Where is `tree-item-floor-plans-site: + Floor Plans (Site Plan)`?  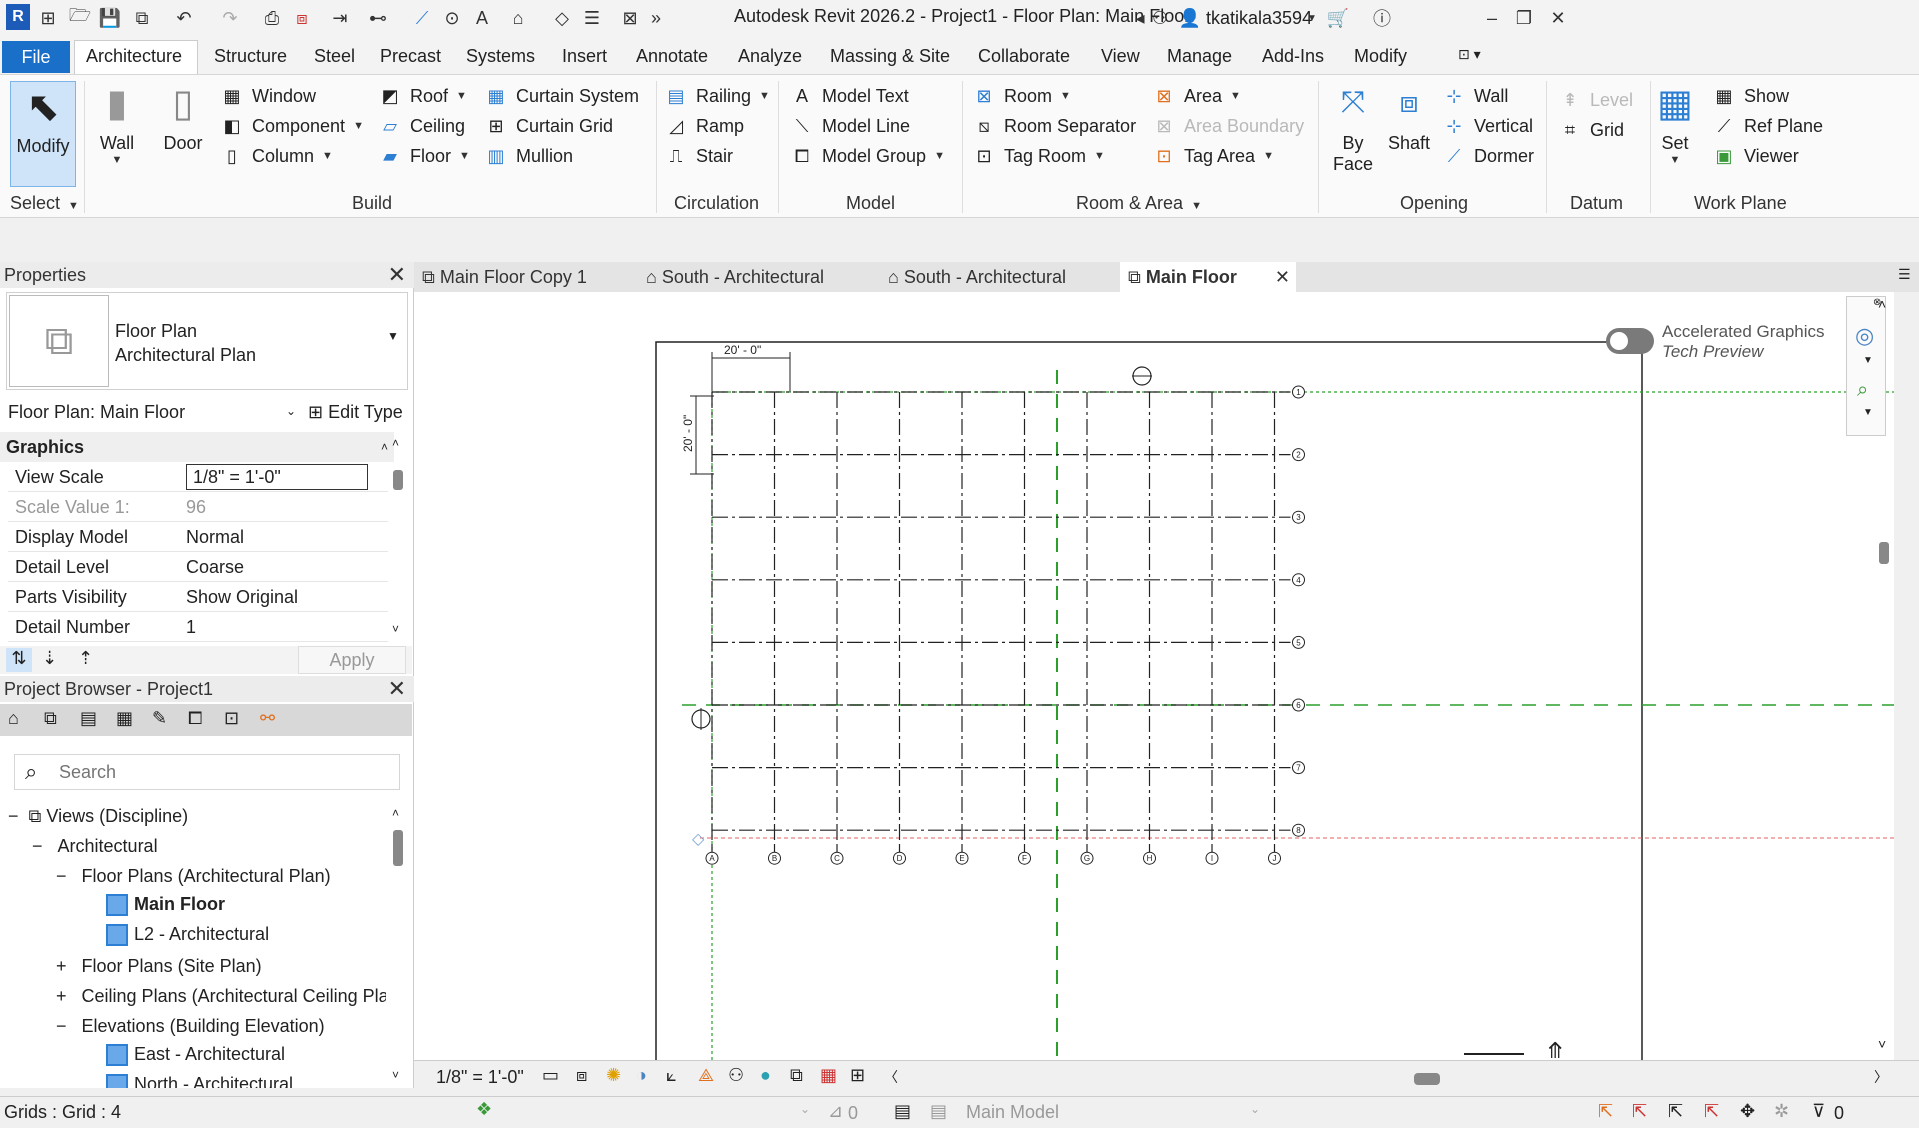 tree-item-floor-plans-site: + Floor Plans (Site Plan) is located at coordinates (159, 966).